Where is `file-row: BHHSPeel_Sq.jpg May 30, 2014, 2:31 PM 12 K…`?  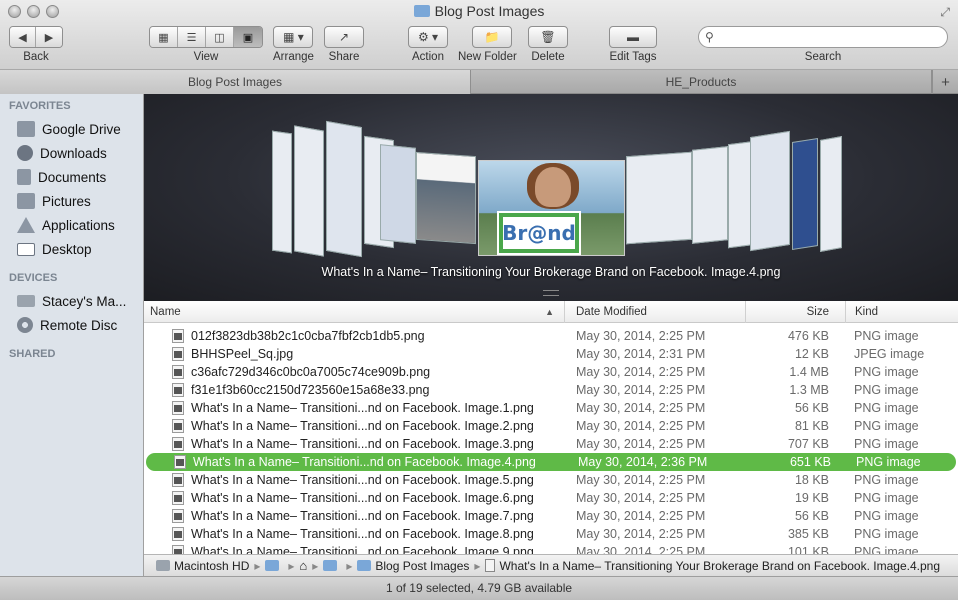
file-row: BHHSPeel_Sq.jpg May 30, 2014, 2:31 PM 12 K… is located at coordinates (551, 354).